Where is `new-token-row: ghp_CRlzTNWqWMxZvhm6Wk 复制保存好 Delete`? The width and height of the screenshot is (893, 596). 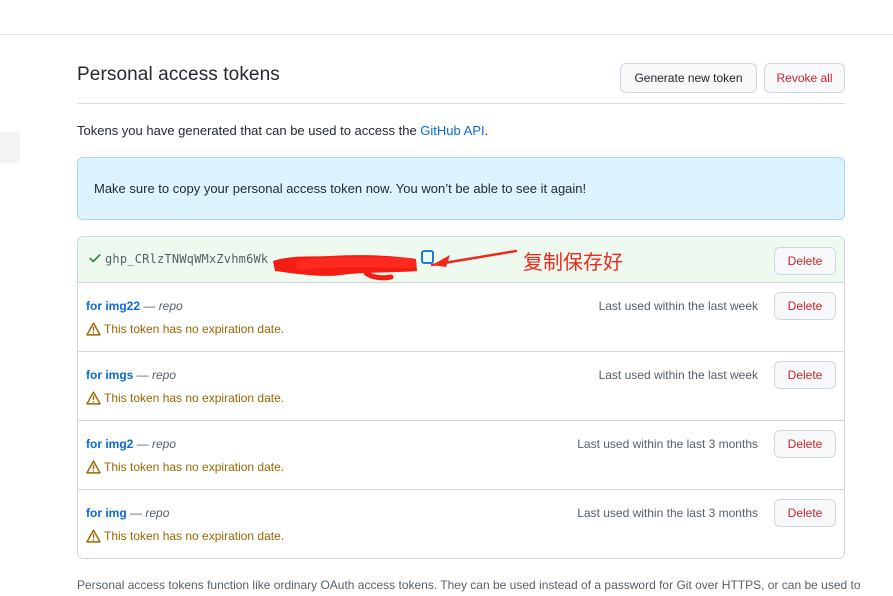
new-token-row: ghp_CRlzTNWqWMxZvhm6Wk 复制保存好 Delete is located at coordinates (461, 260).